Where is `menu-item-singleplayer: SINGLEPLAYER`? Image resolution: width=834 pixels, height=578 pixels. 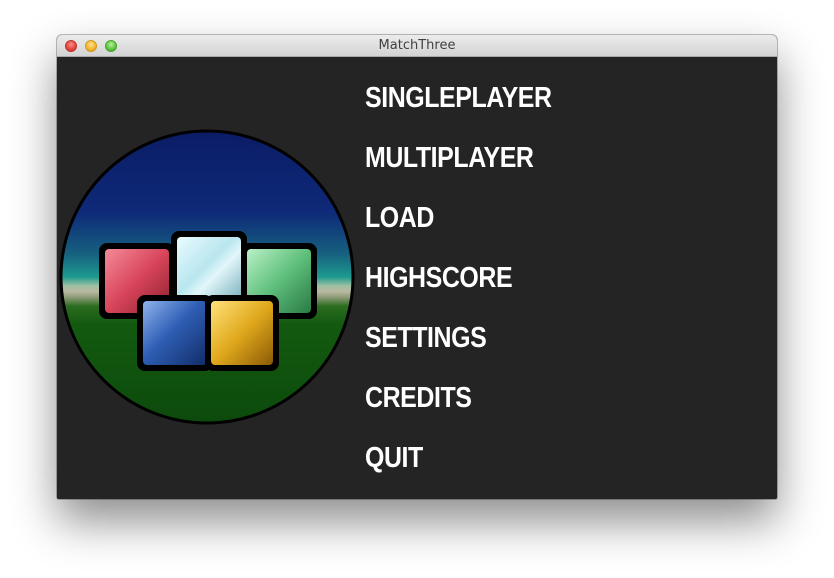
menu-item-singleplayer: SINGLEPLAYER is located at coordinates (458, 98).